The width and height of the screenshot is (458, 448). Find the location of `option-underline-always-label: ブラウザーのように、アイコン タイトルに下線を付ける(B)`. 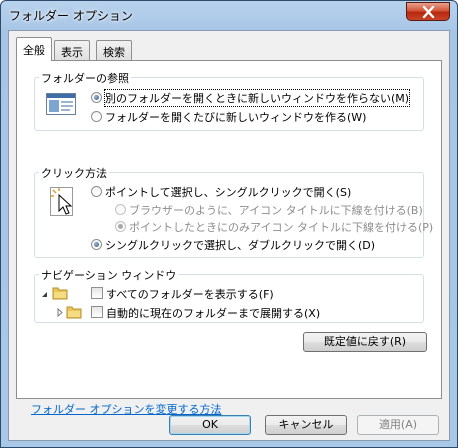

option-underline-always-label: ブラウザーのように、アイコン タイトルに下線を付ける(B) is located at coordinates (276, 210).